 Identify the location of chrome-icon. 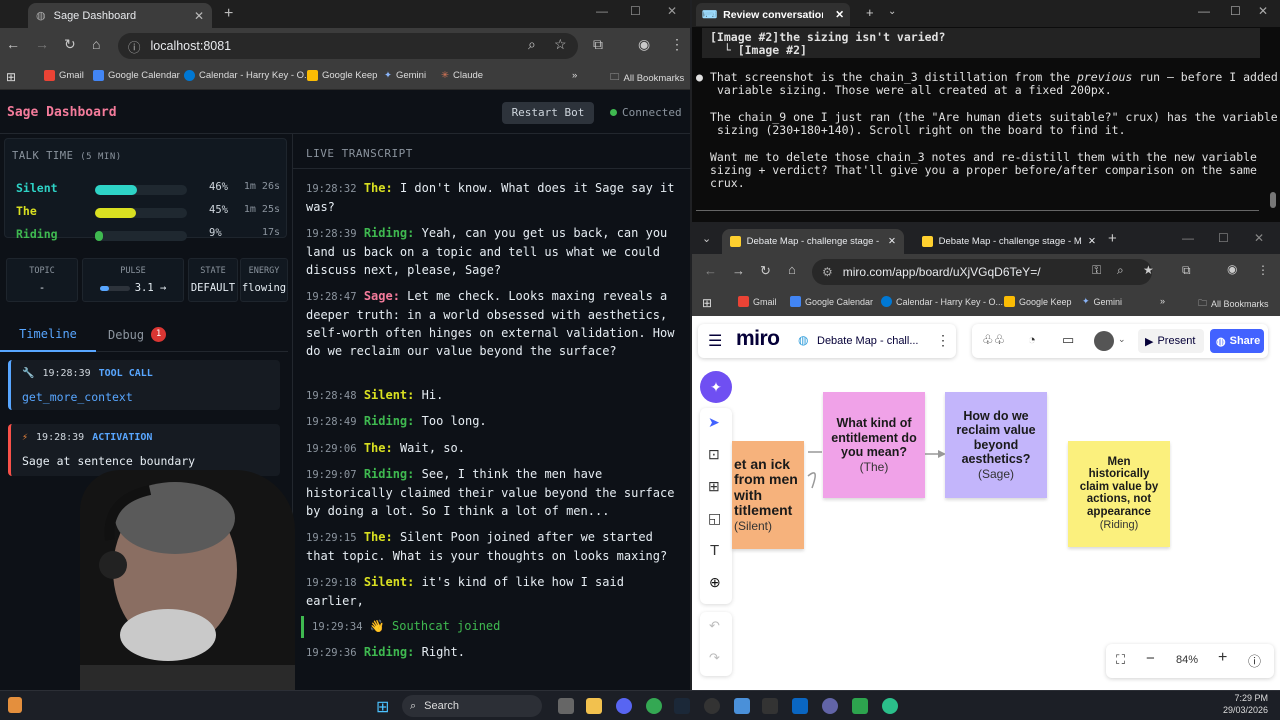
(654, 706).